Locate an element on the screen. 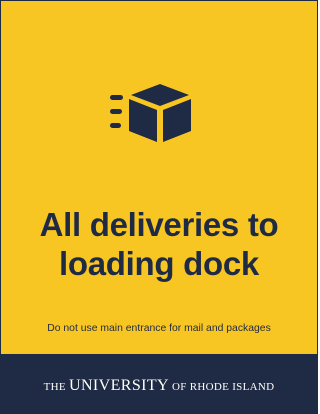 This screenshot has height=414, width=320. headline-line-2: loading dock is located at coordinates (159, 263).